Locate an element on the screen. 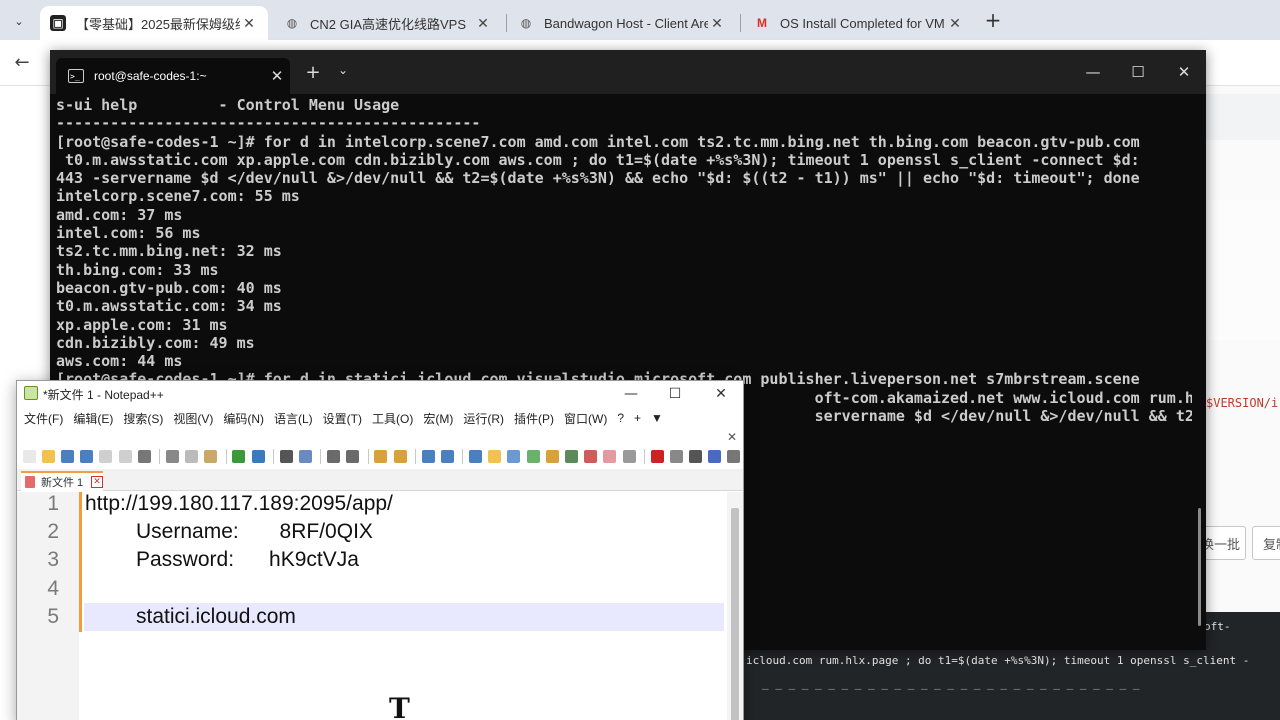 The image size is (1280, 720). terminal-scrollbar is located at coordinates (1199, 567).